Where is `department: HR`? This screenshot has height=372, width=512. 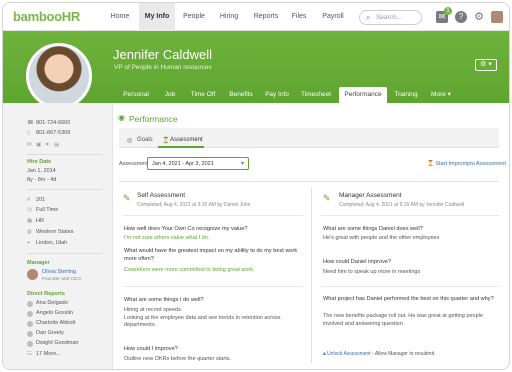
department: HR is located at coordinates (40, 221).